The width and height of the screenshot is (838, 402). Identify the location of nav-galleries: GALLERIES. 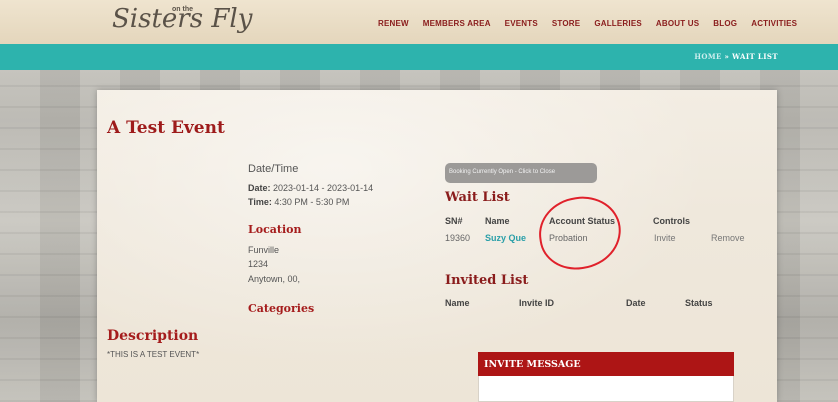
(618, 23).